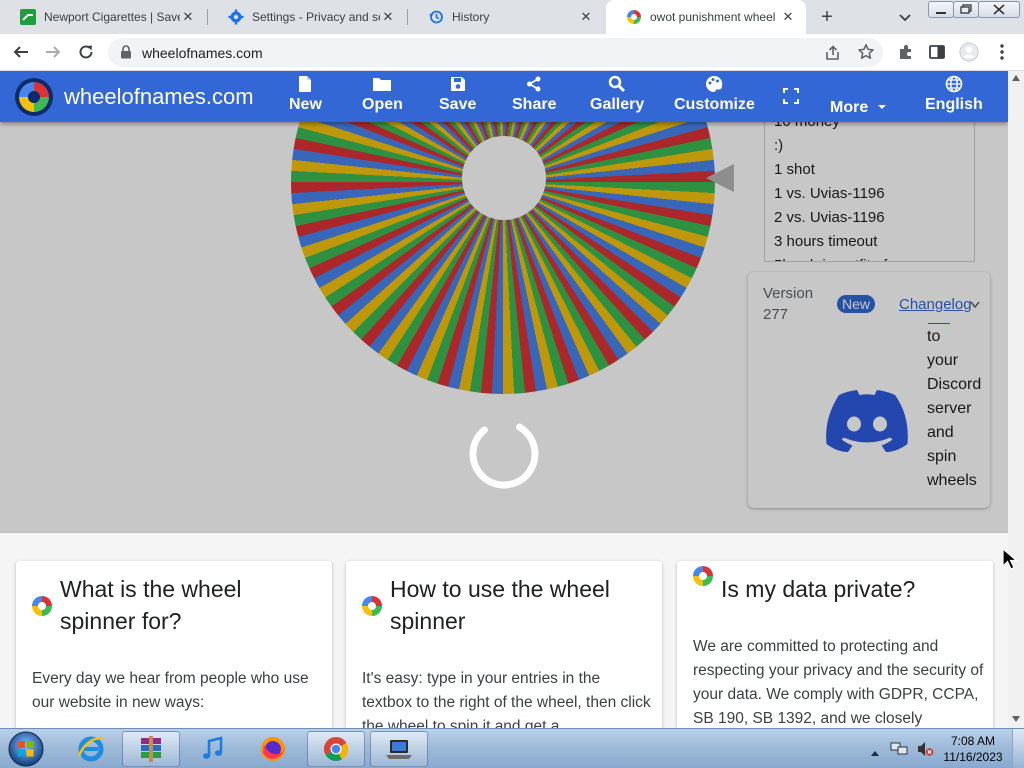 The height and width of the screenshot is (768, 1024). I want to click on nav-customize-button: Customize, so click(714, 97).